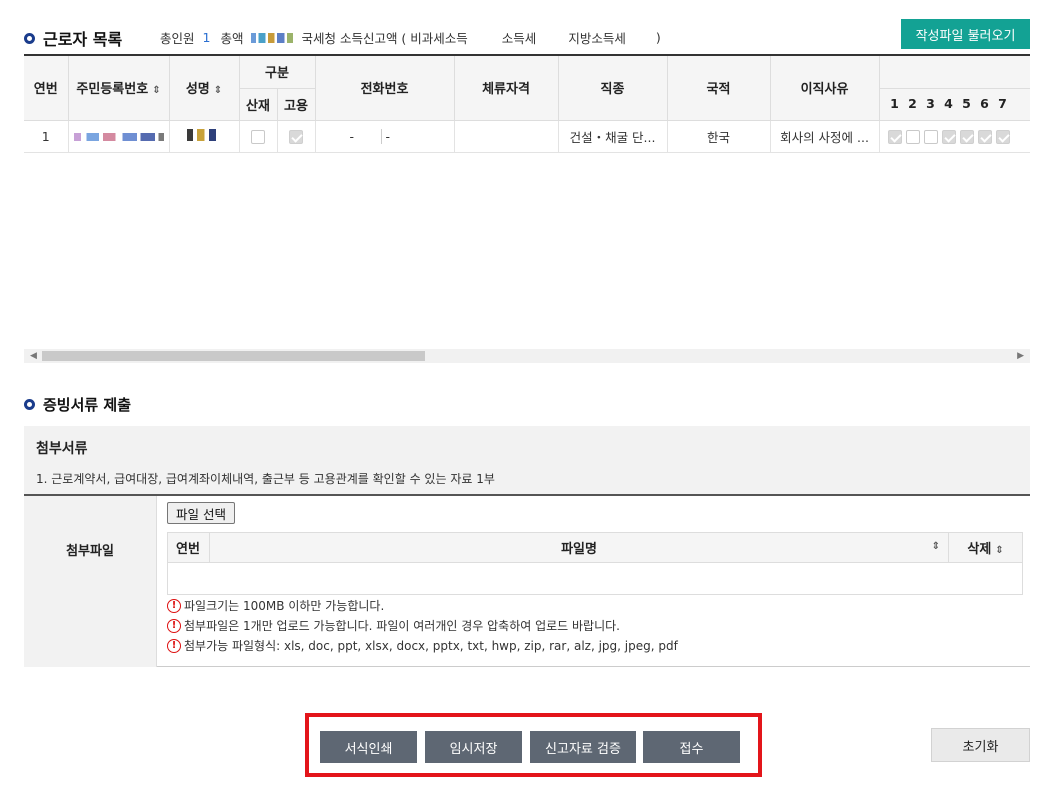  Describe the element at coordinates (597, 38) in the screenshot. I see `local-tax-label: 지방소득세` at that location.